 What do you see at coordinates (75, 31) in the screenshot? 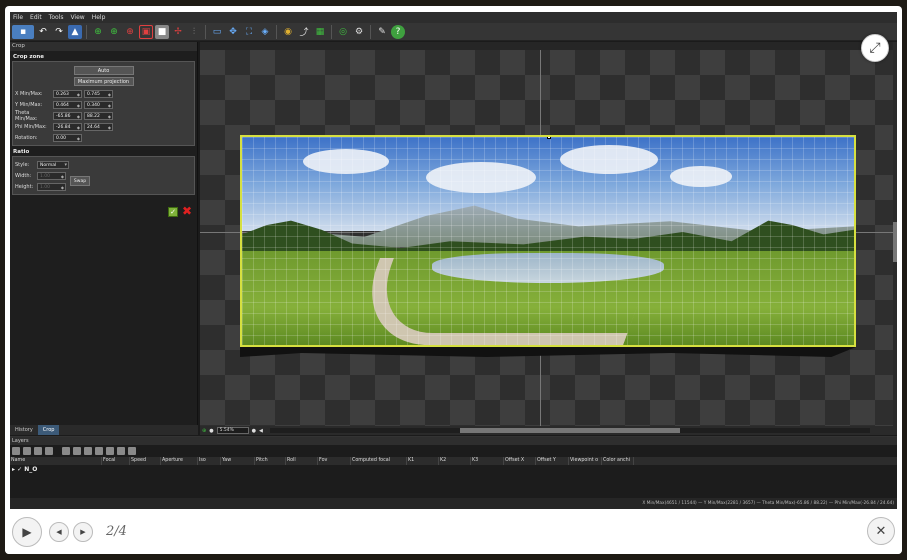
I see `panorama-icon: ▲` at bounding box center [75, 31].